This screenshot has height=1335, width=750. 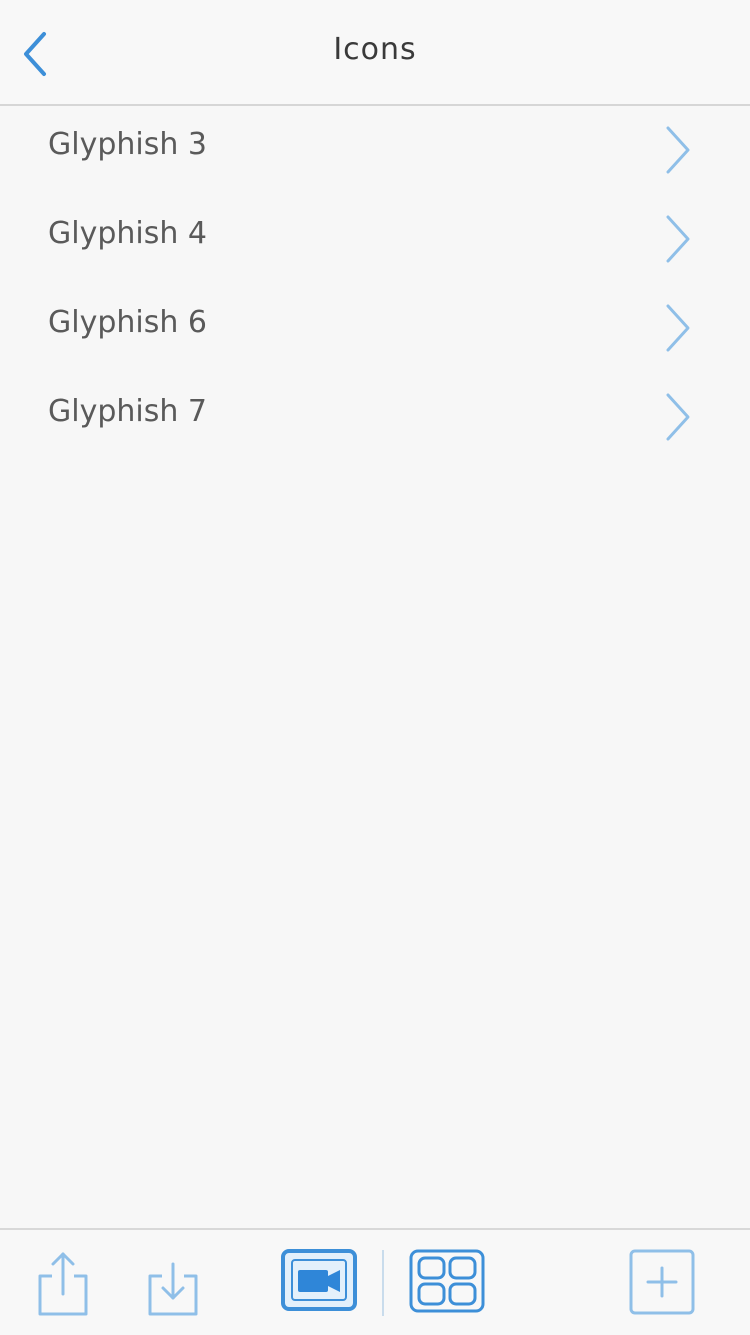 I want to click on list-item: Glyphish 4, so click(x=375, y=237).